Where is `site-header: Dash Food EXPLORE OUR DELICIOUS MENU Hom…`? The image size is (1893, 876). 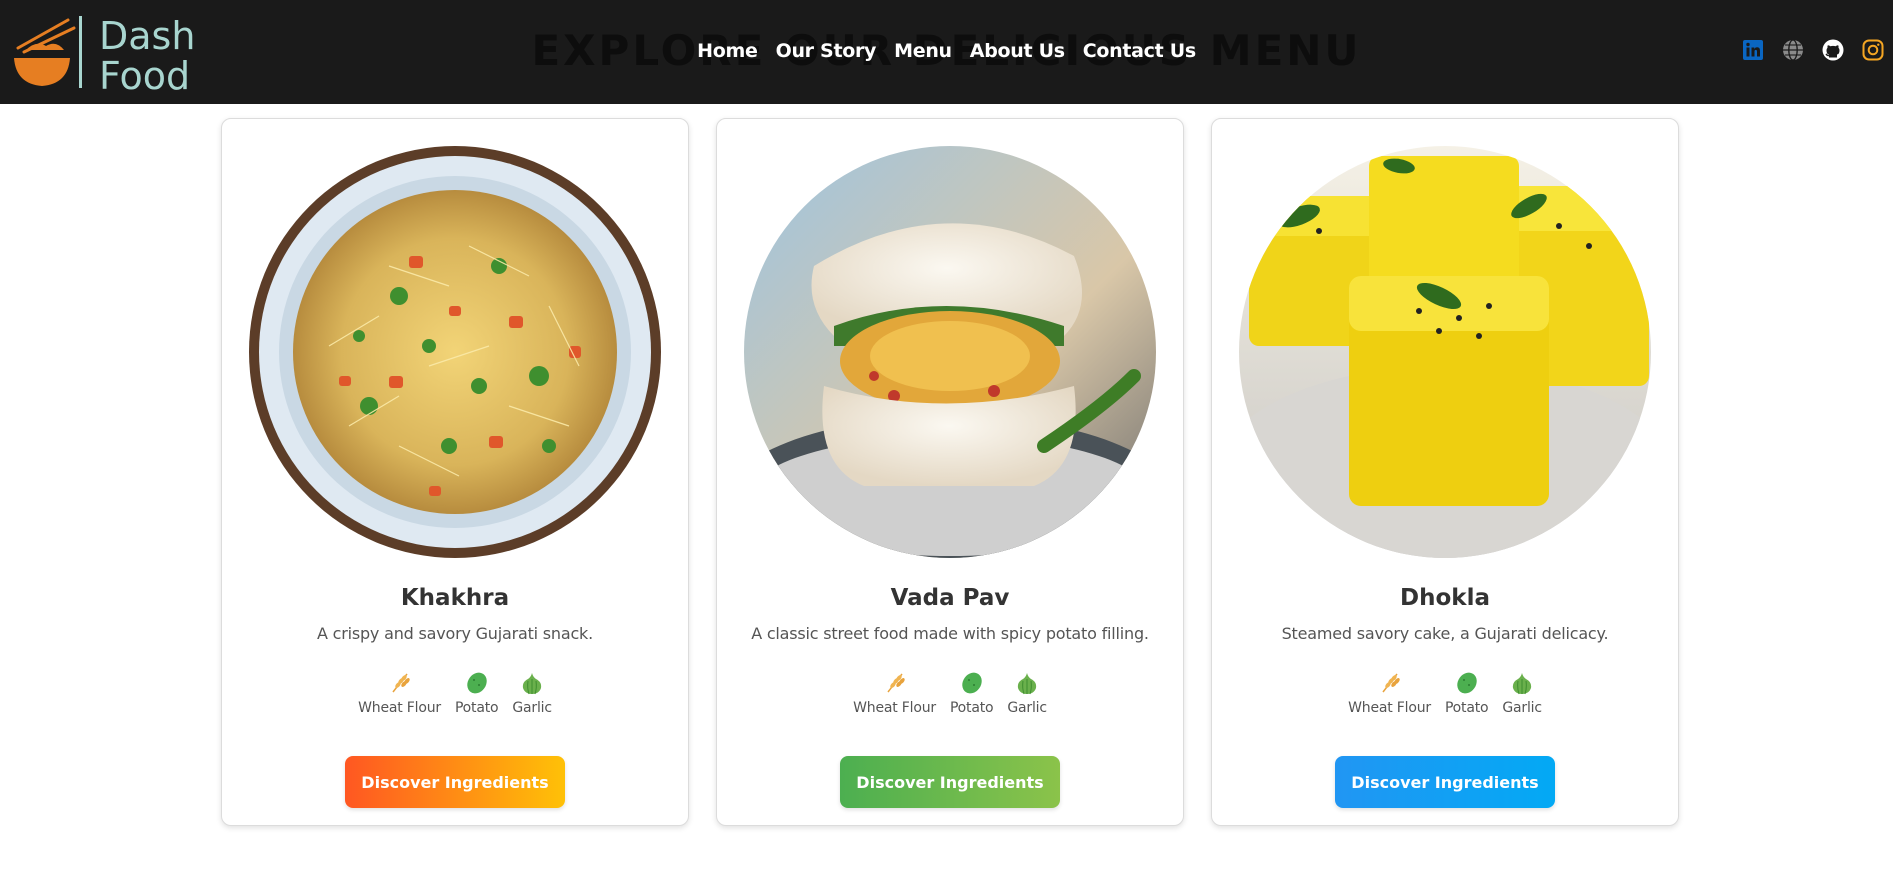 site-header: Dash Food EXPLORE OUR DELICIOUS MENU Hom… is located at coordinates (946, 52).